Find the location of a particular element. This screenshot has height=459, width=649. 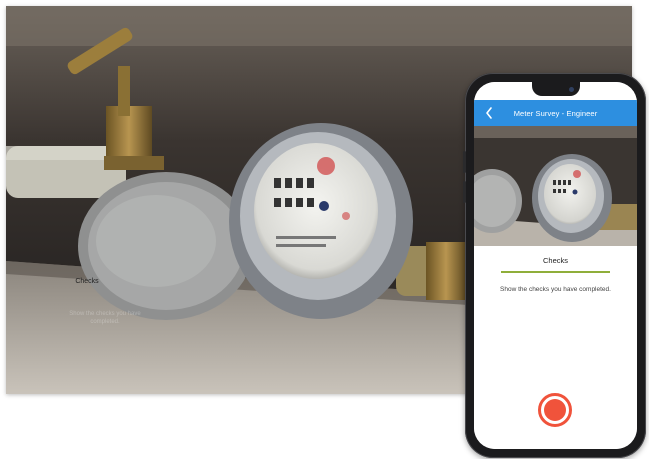

overlay-checks-title: Checks is located at coordinates (87, 281).